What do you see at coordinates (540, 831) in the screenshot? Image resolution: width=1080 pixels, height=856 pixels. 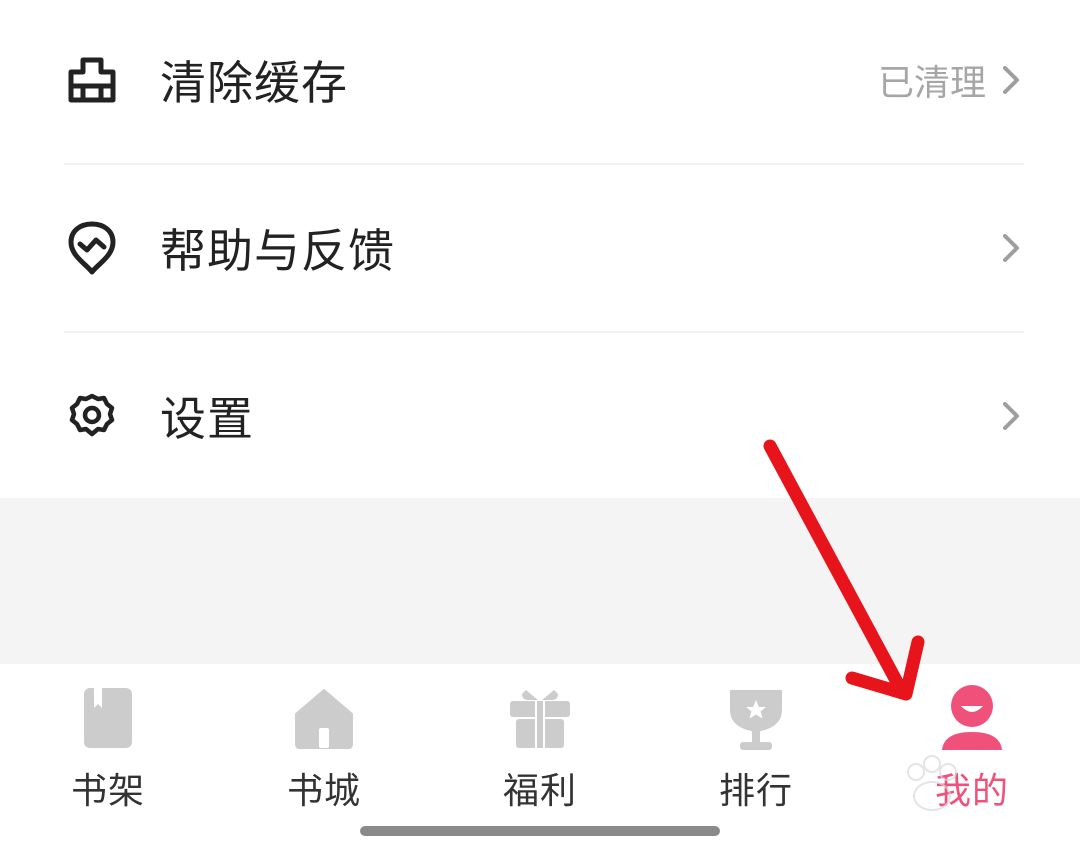 I see `home-indicator` at bounding box center [540, 831].